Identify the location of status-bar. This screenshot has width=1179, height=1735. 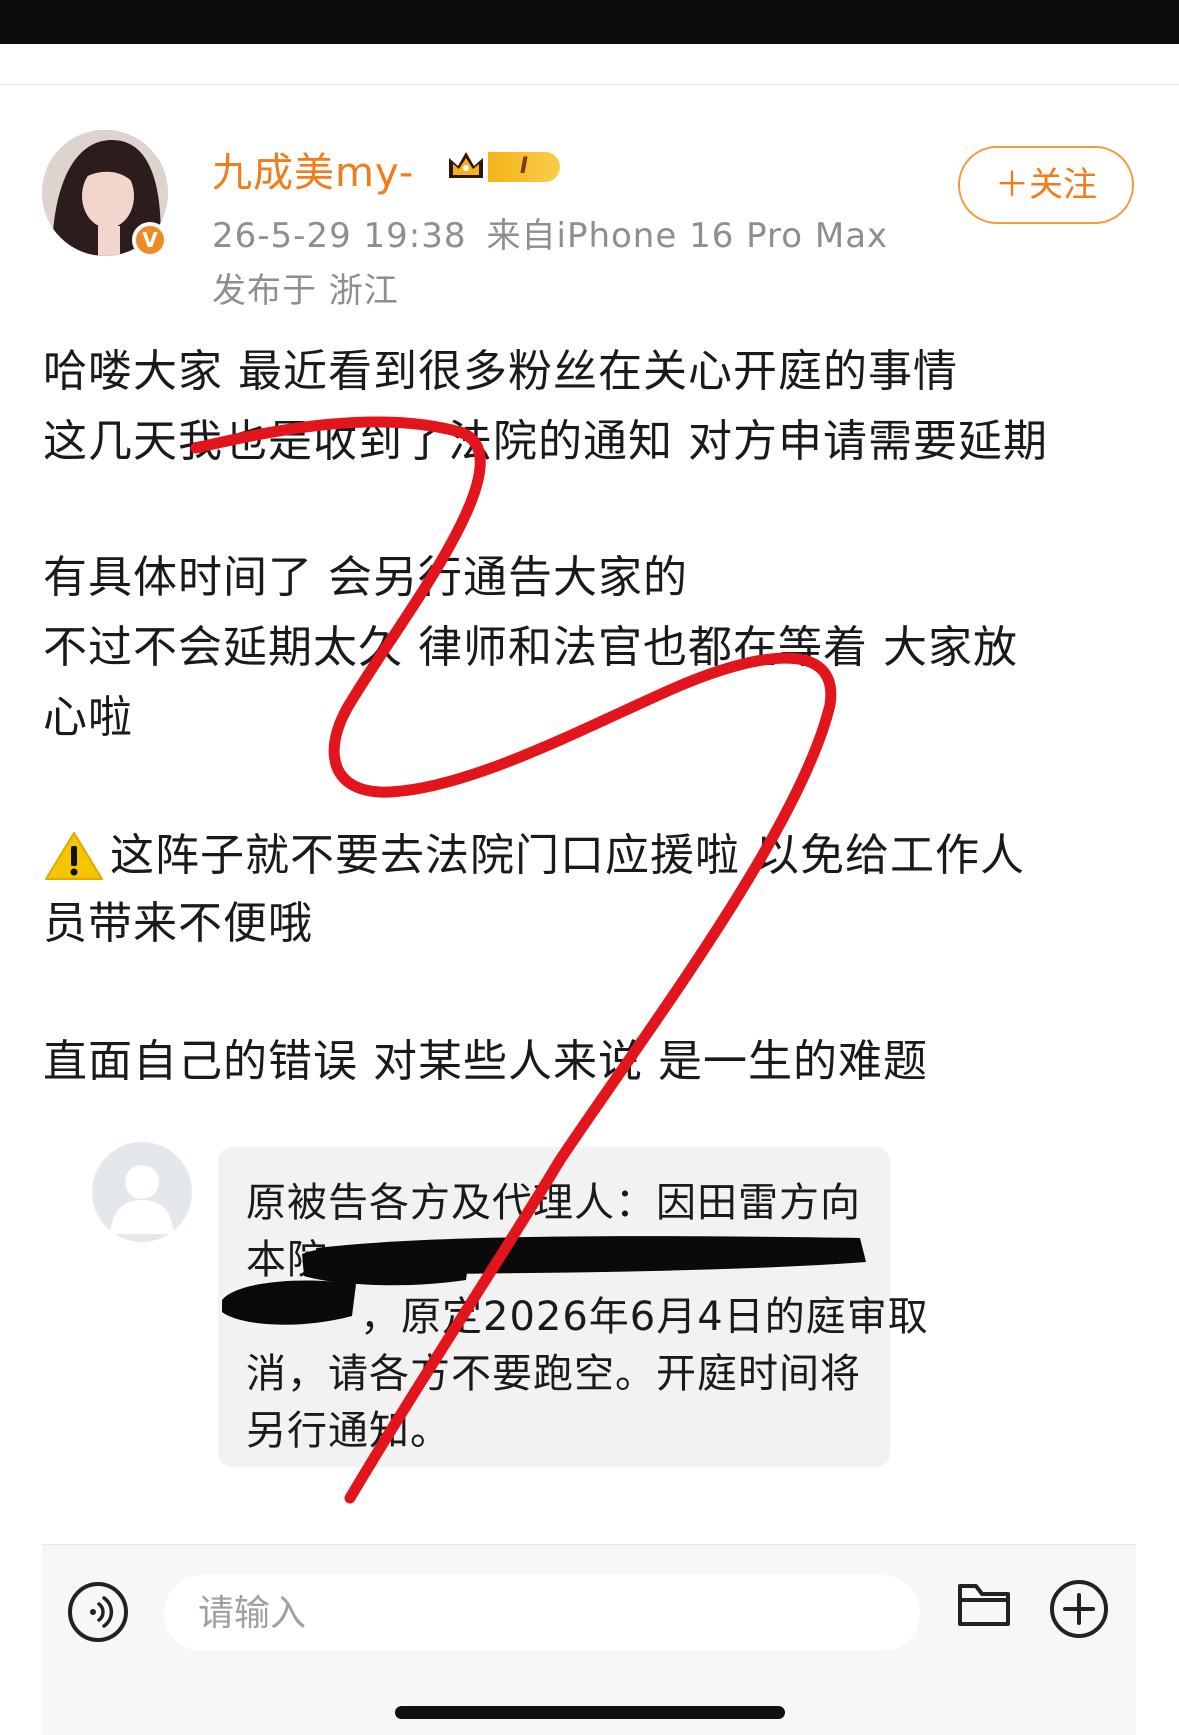
(589, 22).